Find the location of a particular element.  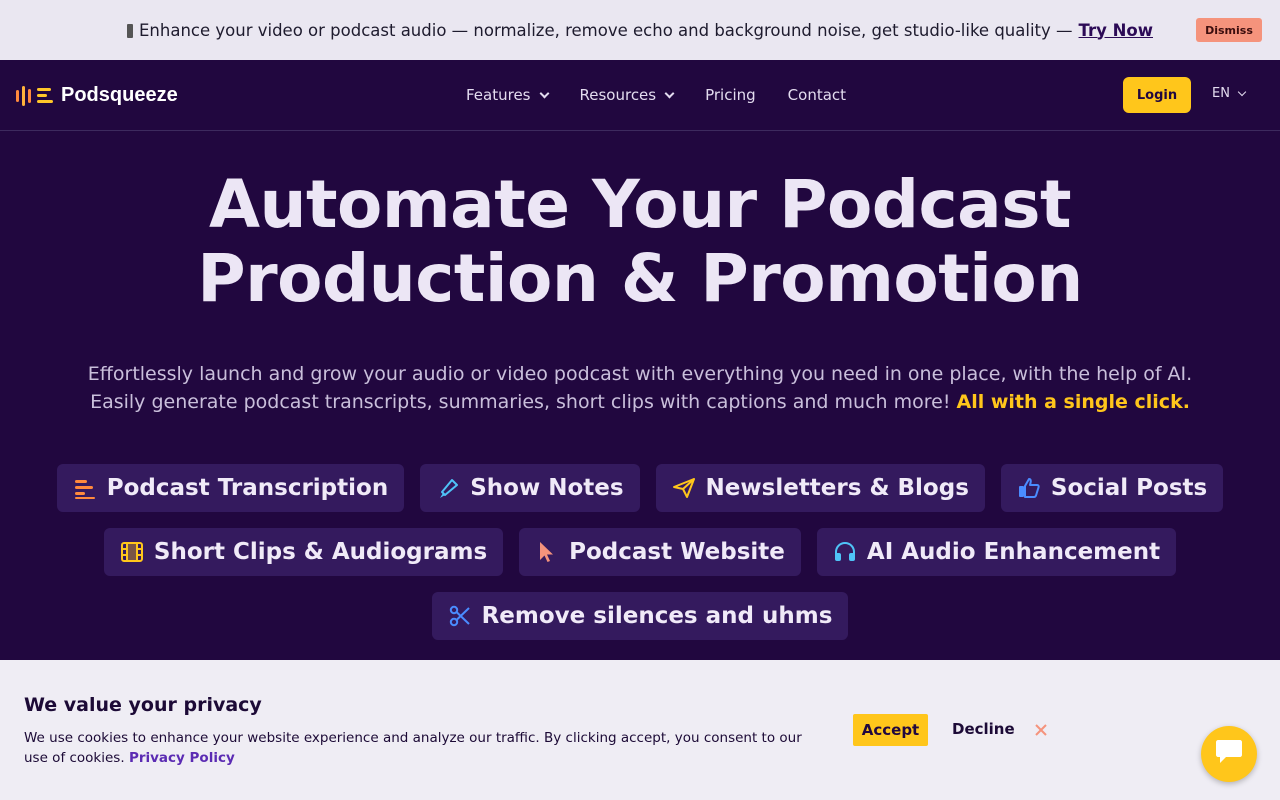

scissors-icon is located at coordinates (460, 616).